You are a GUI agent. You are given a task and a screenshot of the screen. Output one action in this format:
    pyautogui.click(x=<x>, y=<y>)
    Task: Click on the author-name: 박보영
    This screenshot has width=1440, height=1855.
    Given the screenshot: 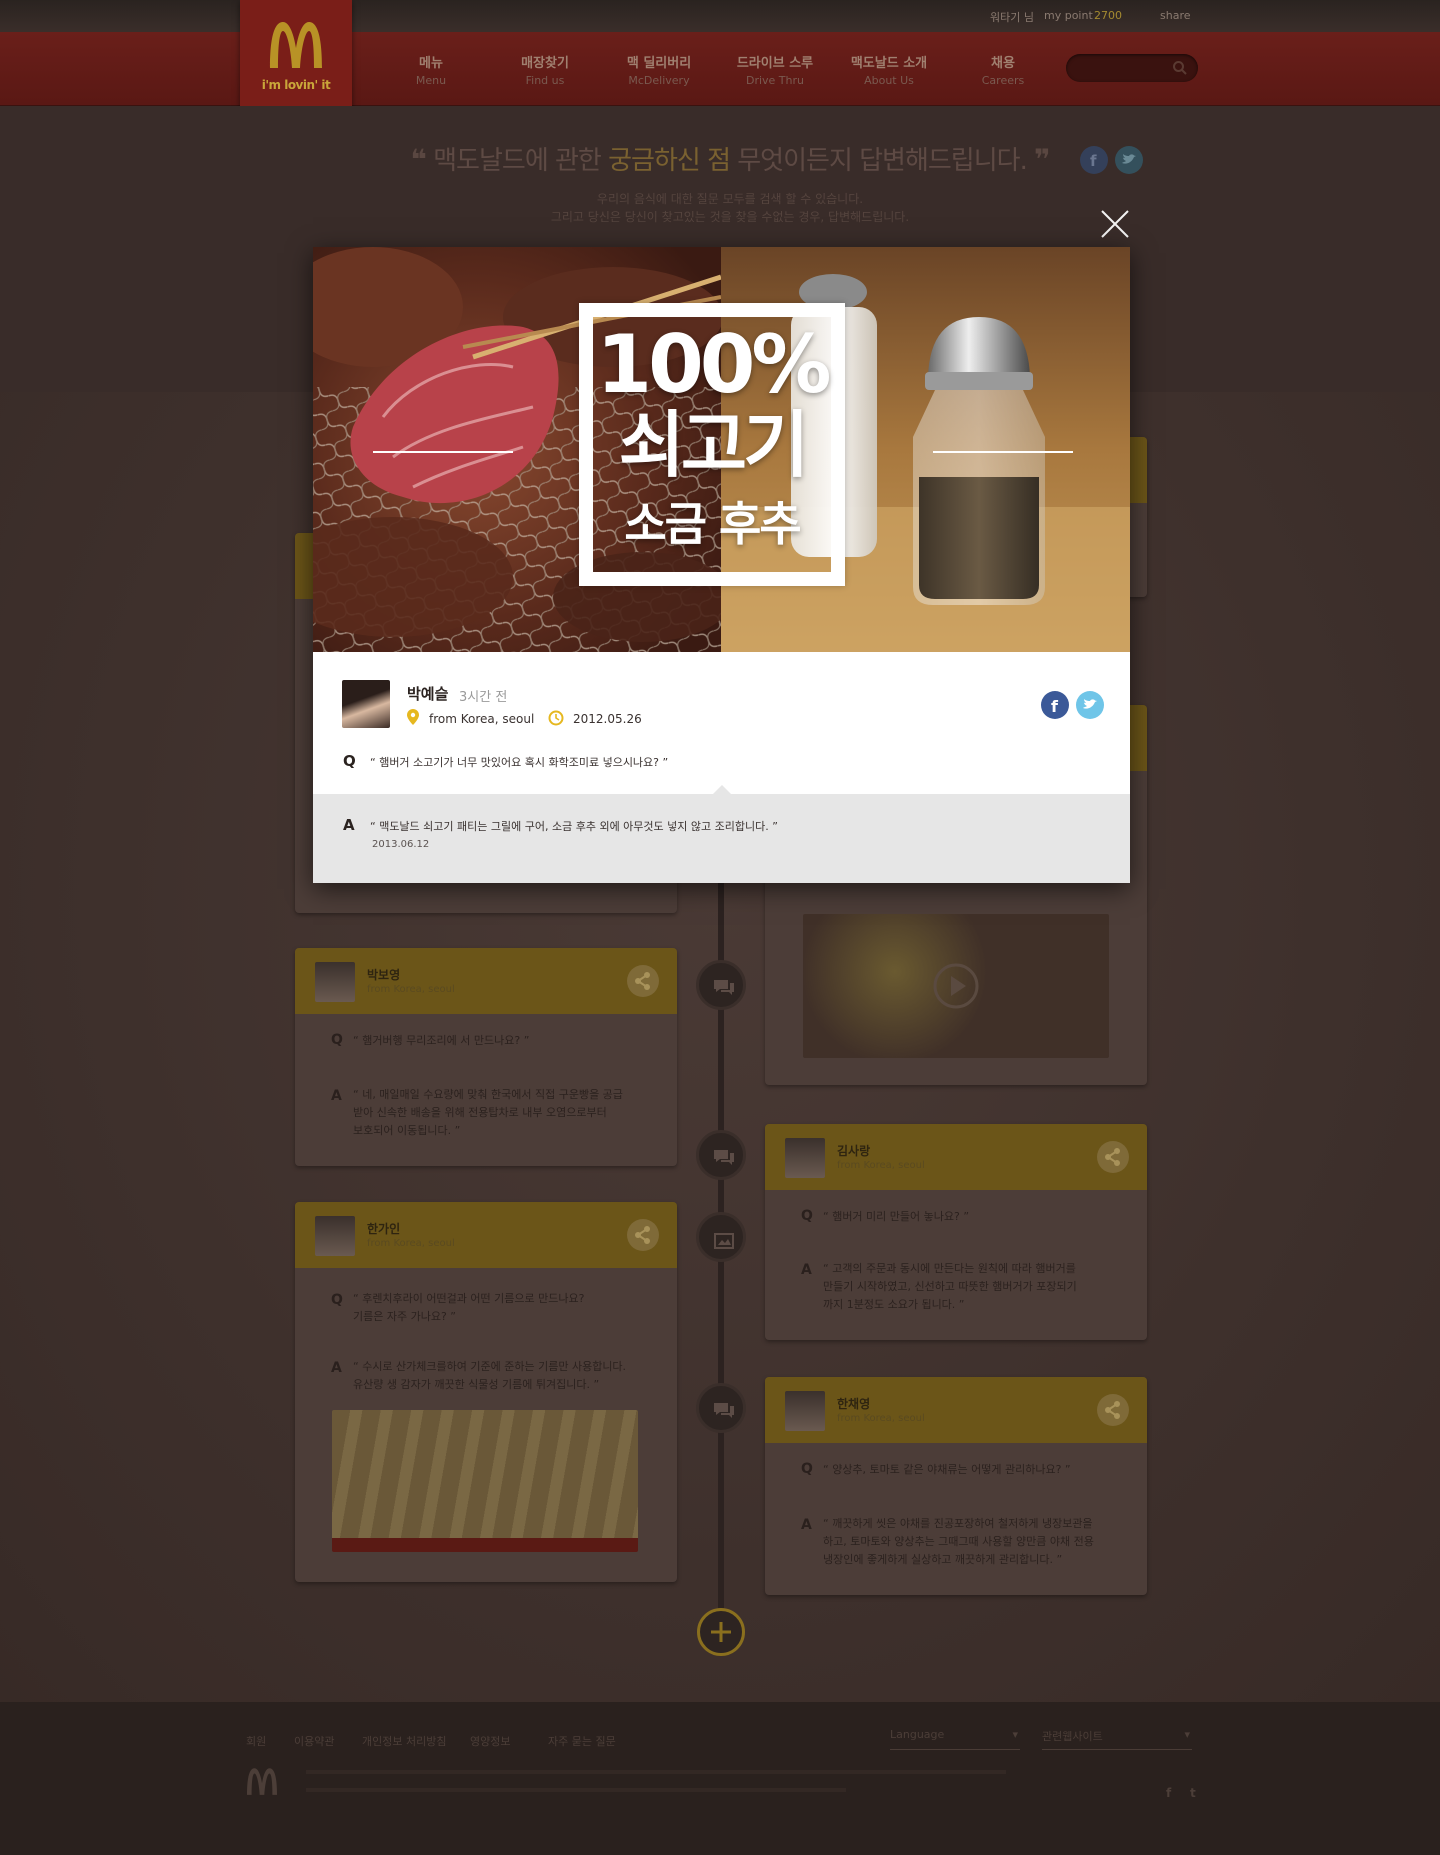 What is the action you would take?
    pyautogui.click(x=384, y=975)
    